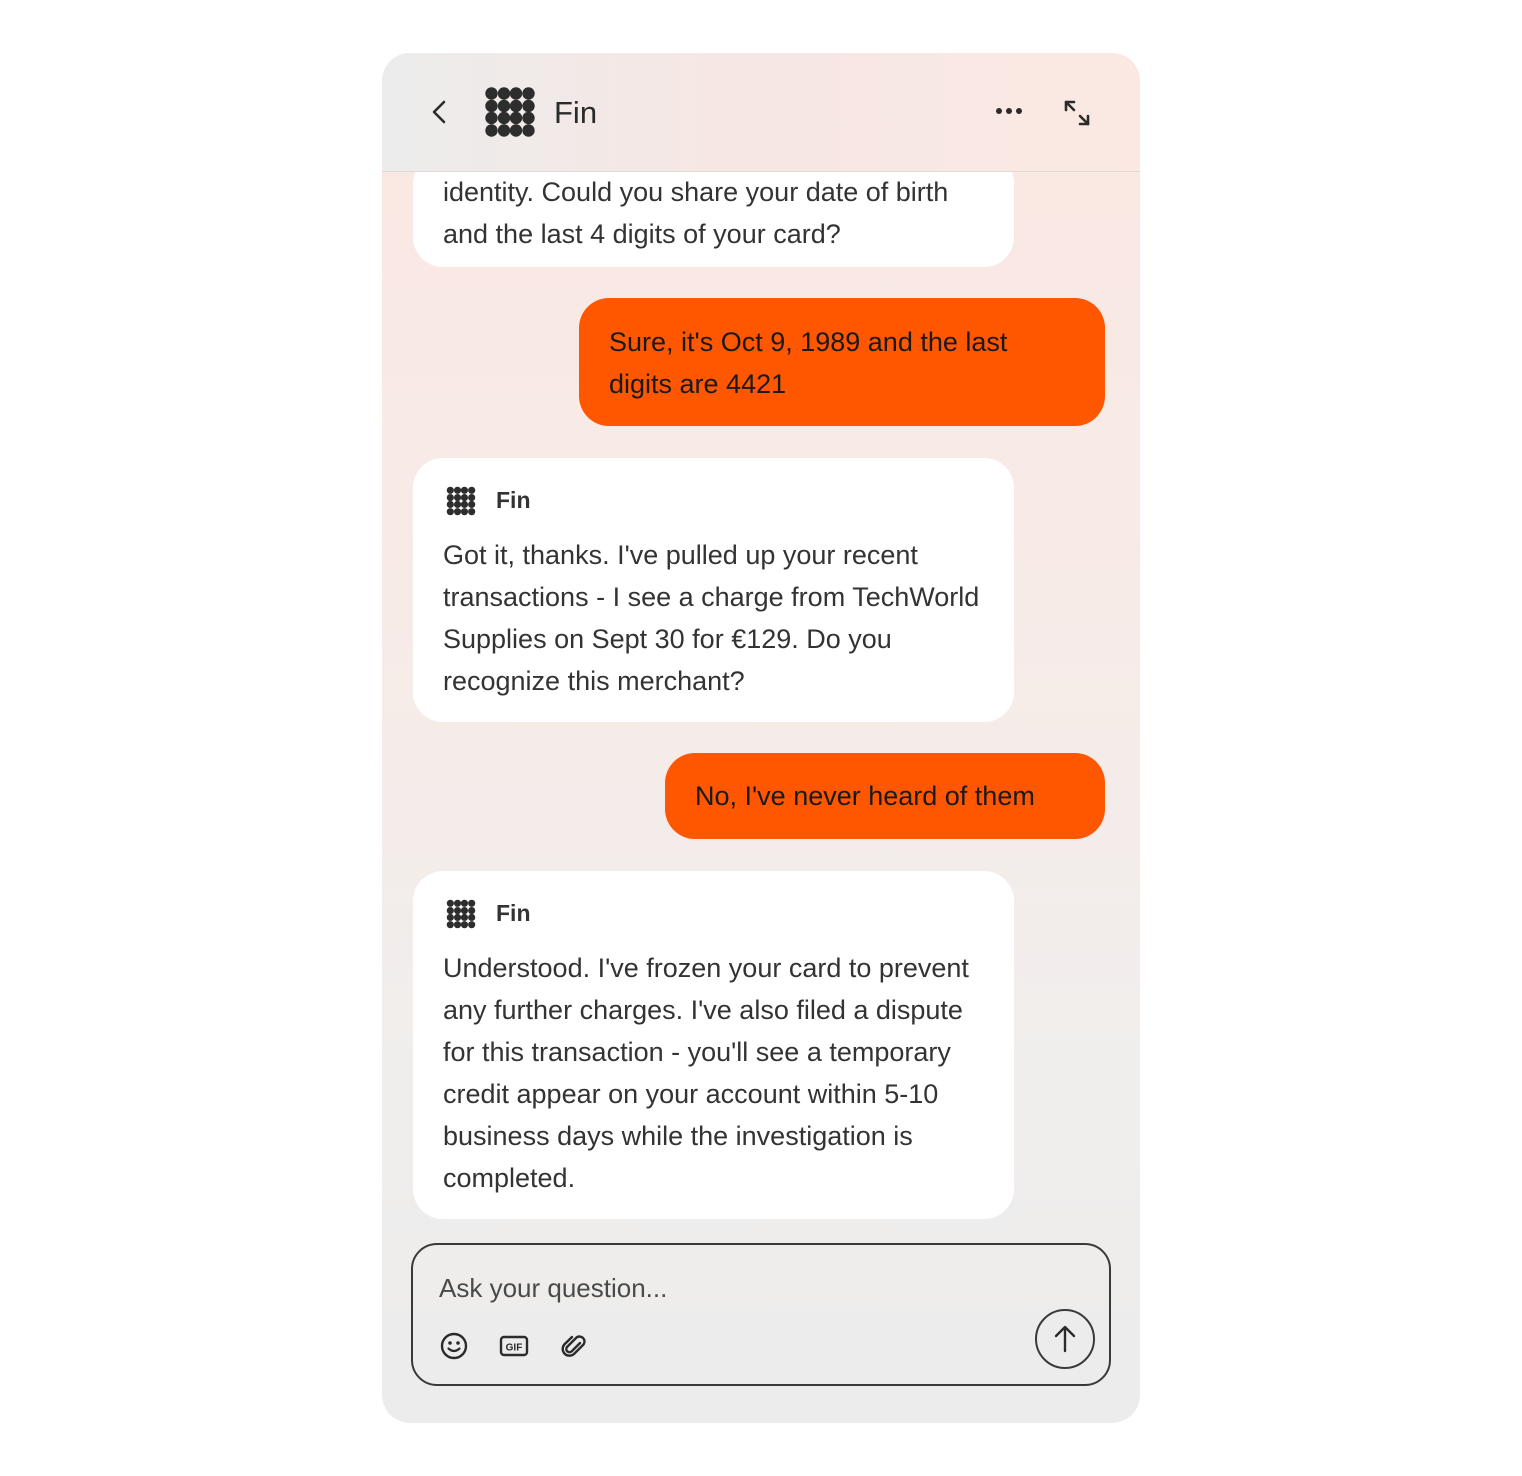  Describe the element at coordinates (440, 112) in the screenshot. I see `chevron-left-icon` at that location.